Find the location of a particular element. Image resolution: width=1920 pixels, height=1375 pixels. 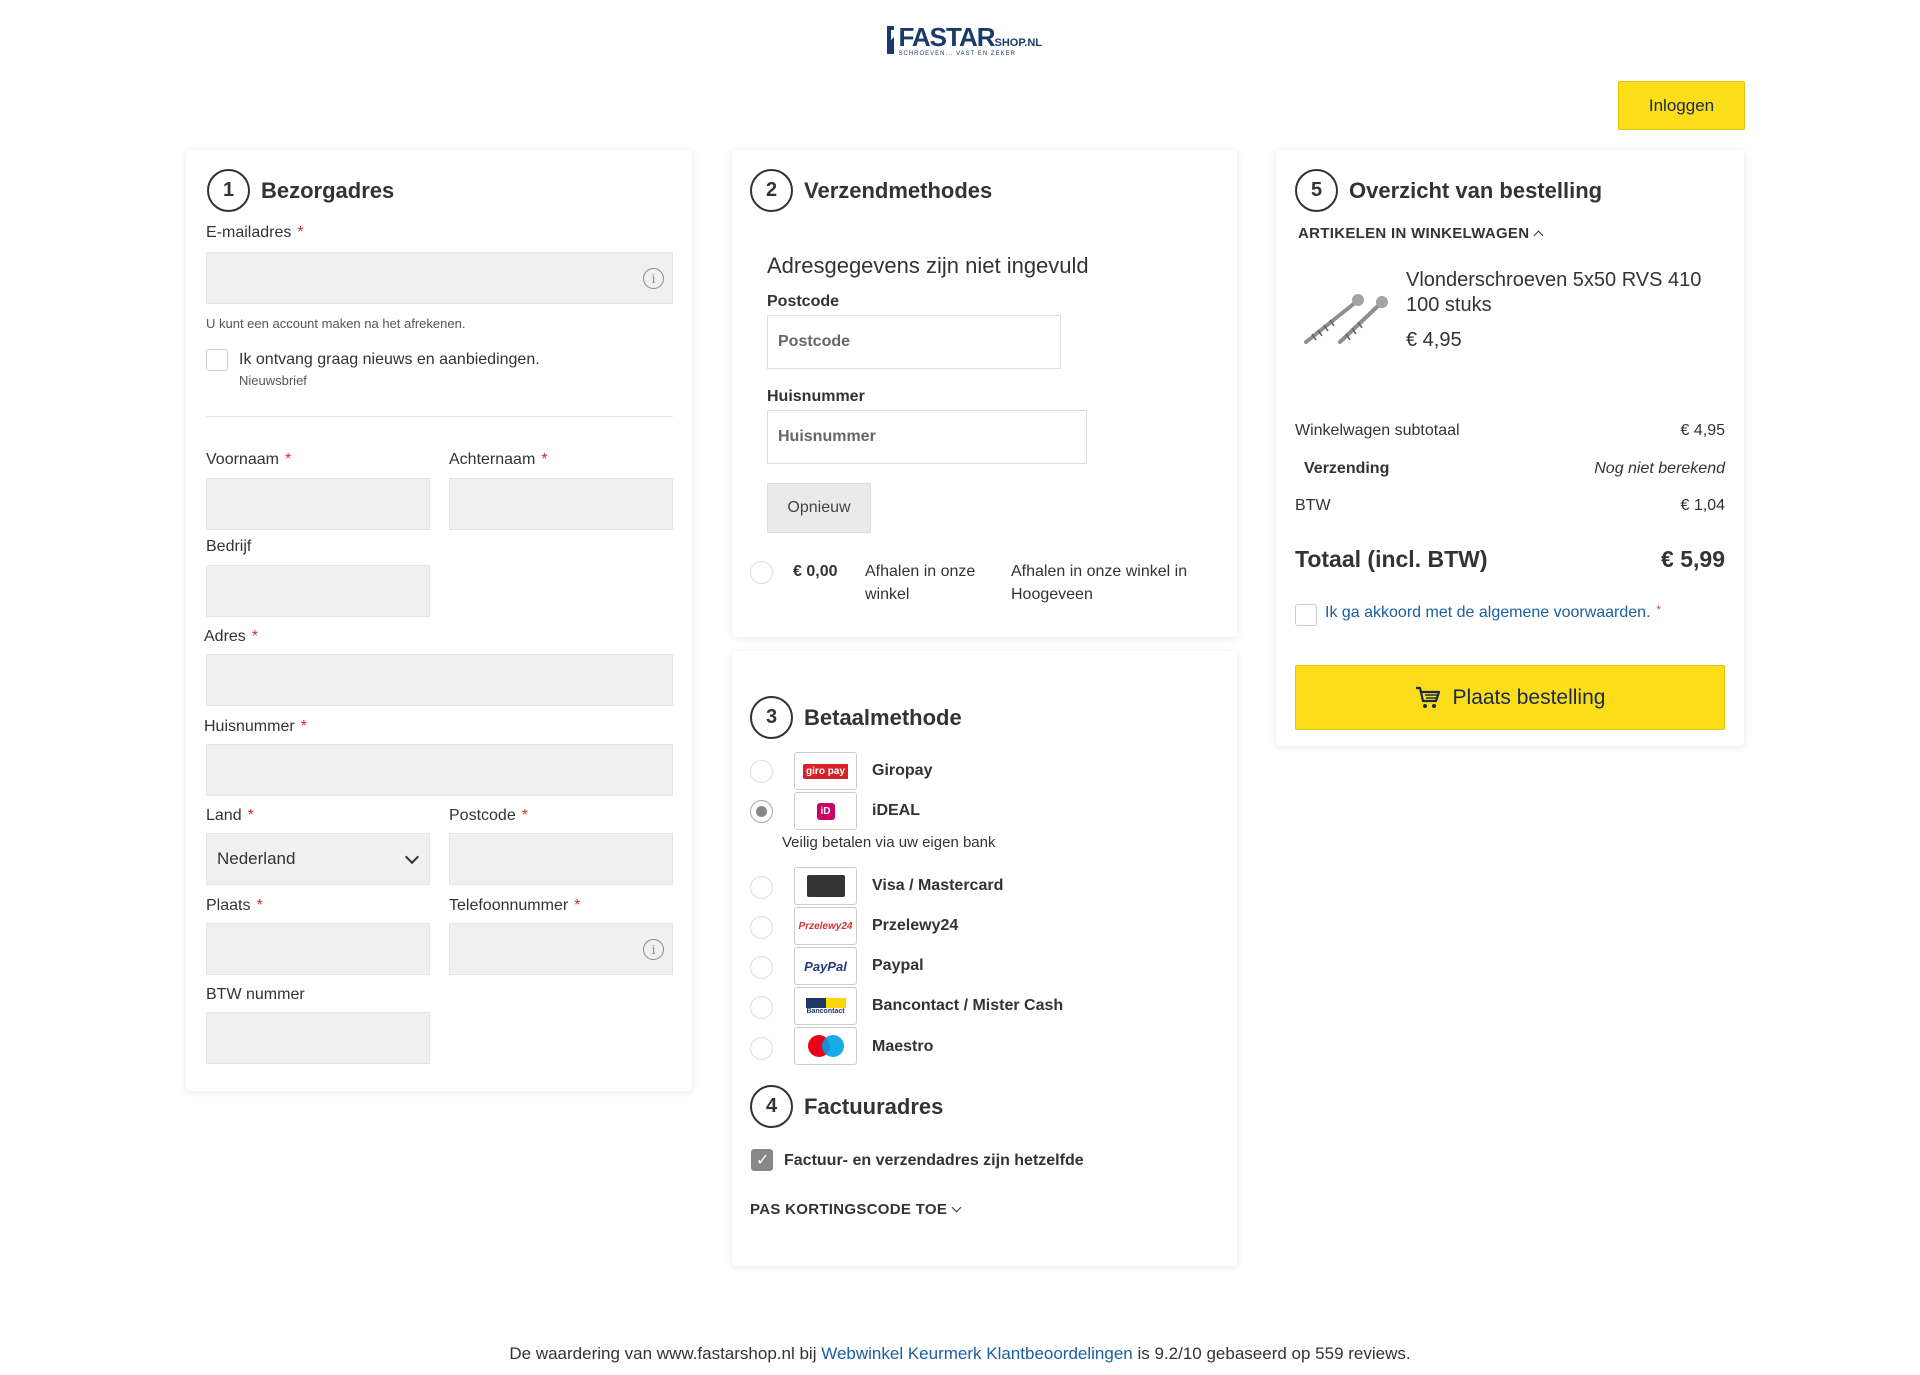

shipping-cost-label: Verzending is located at coordinates (1347, 468).